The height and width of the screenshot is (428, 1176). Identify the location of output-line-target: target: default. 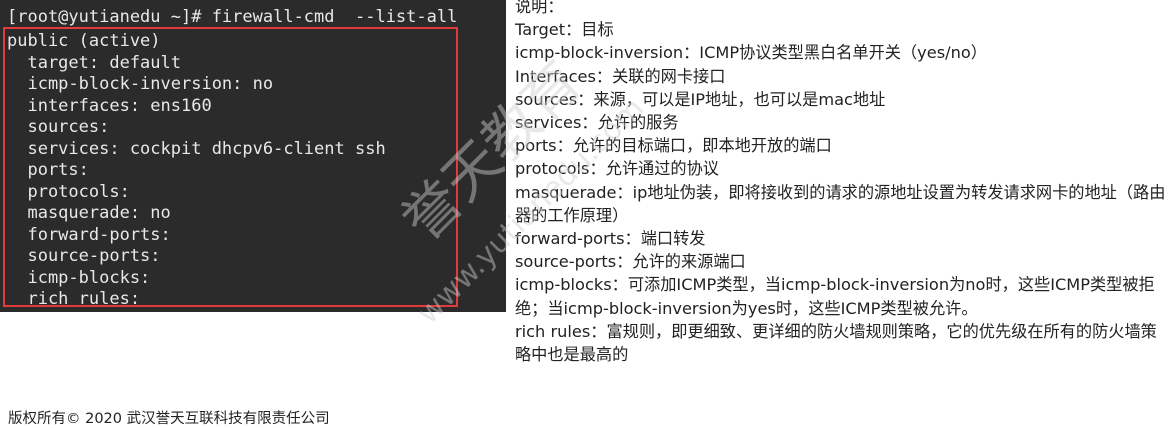
(94, 62).